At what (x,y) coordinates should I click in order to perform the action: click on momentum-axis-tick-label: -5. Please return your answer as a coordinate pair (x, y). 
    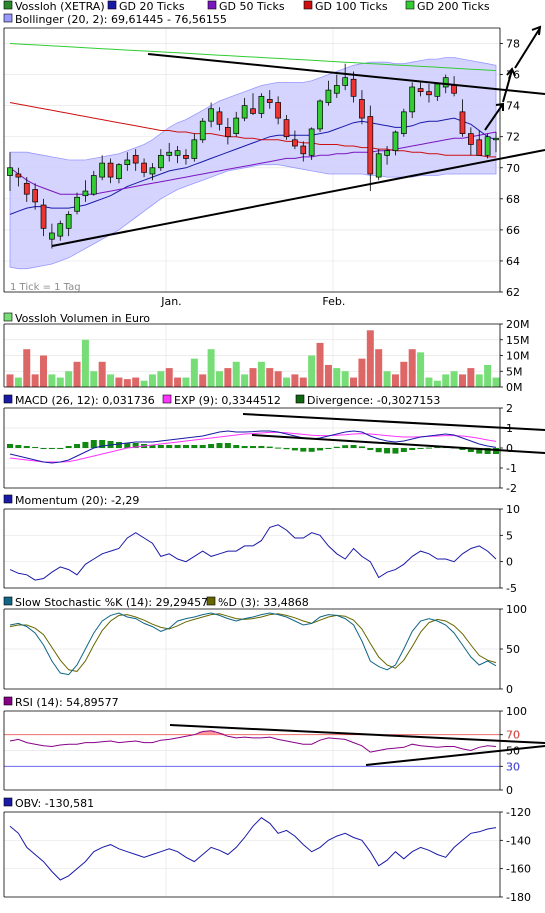
    Looking at the image, I should click on (511, 588).